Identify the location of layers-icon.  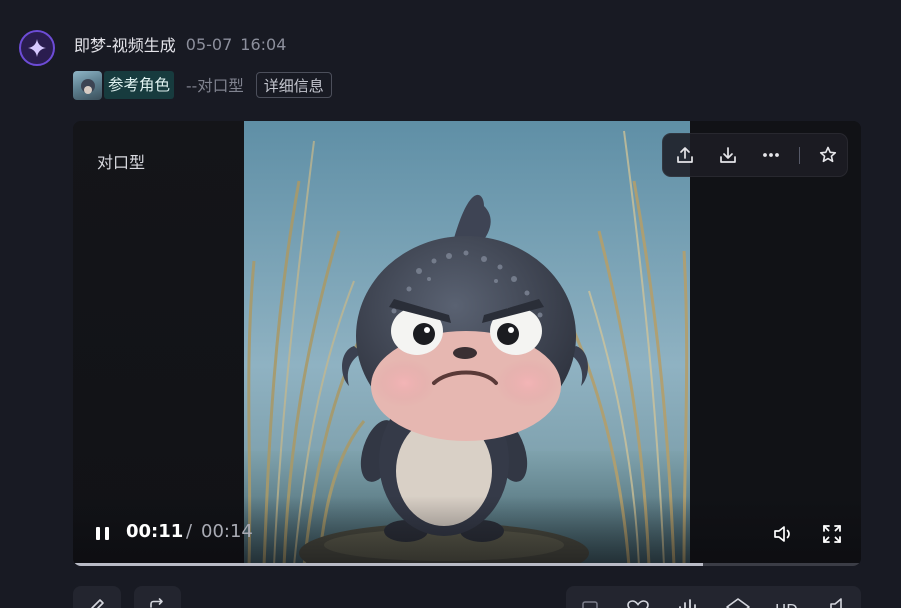
(738, 602).